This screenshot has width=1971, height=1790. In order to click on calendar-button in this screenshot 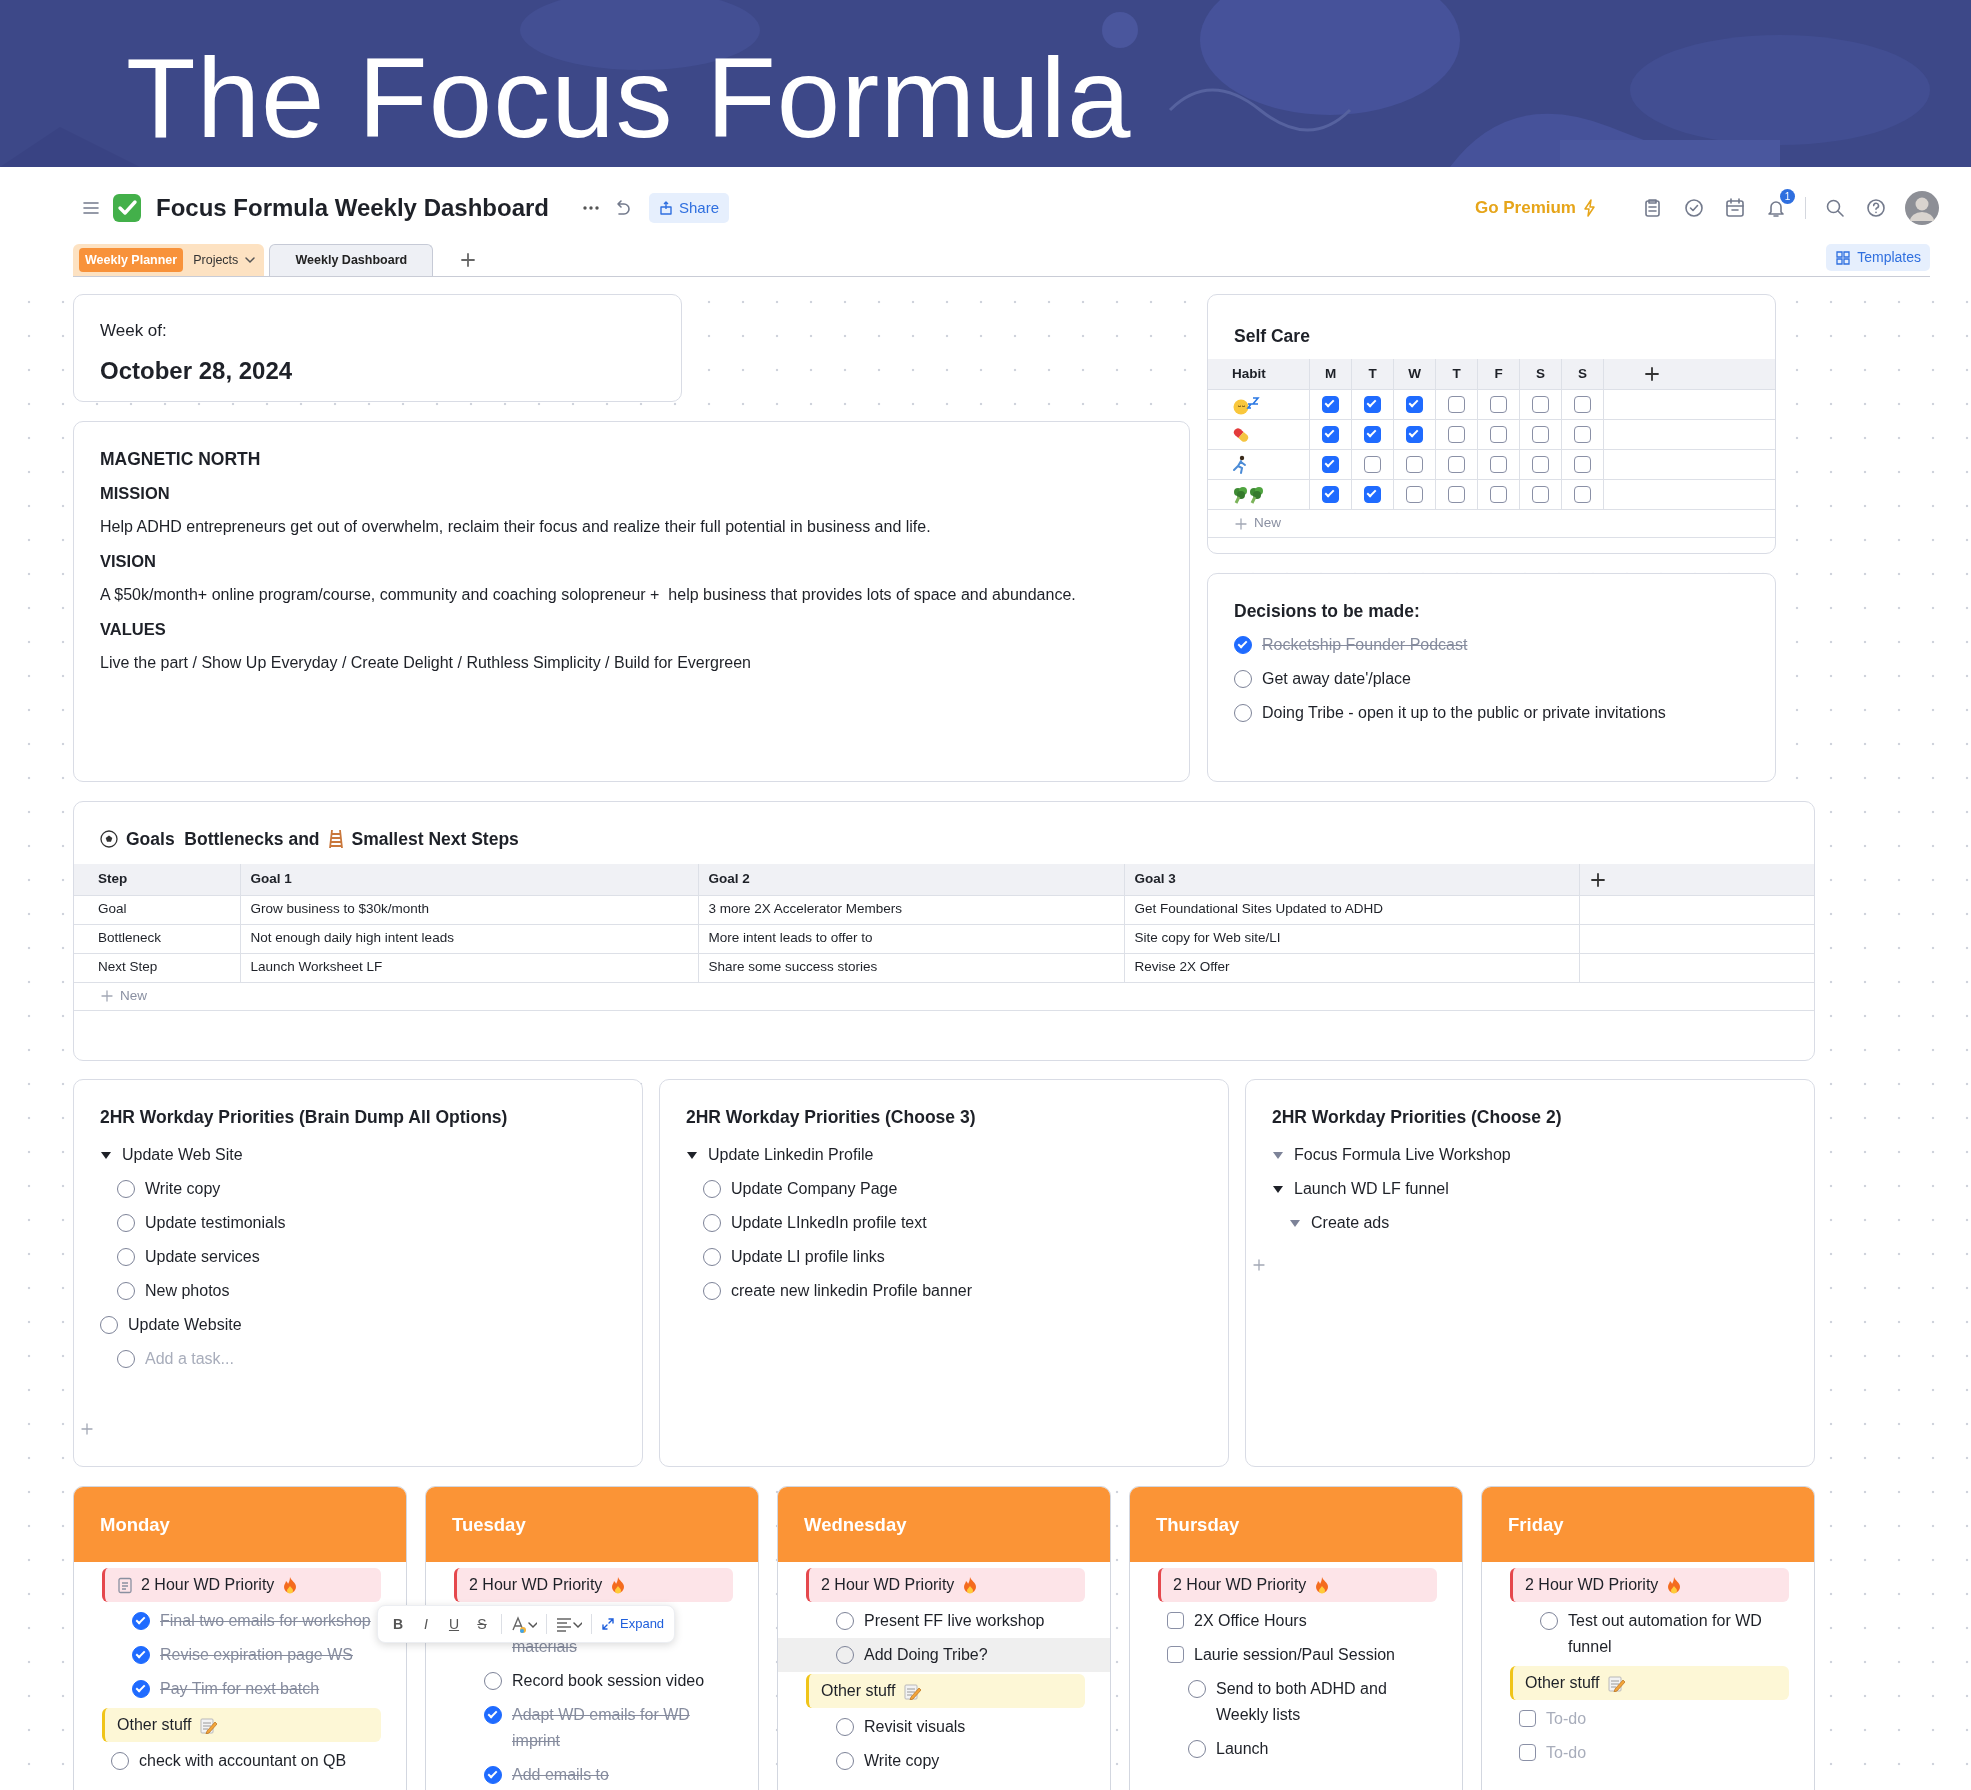, I will do `click(1735, 208)`.